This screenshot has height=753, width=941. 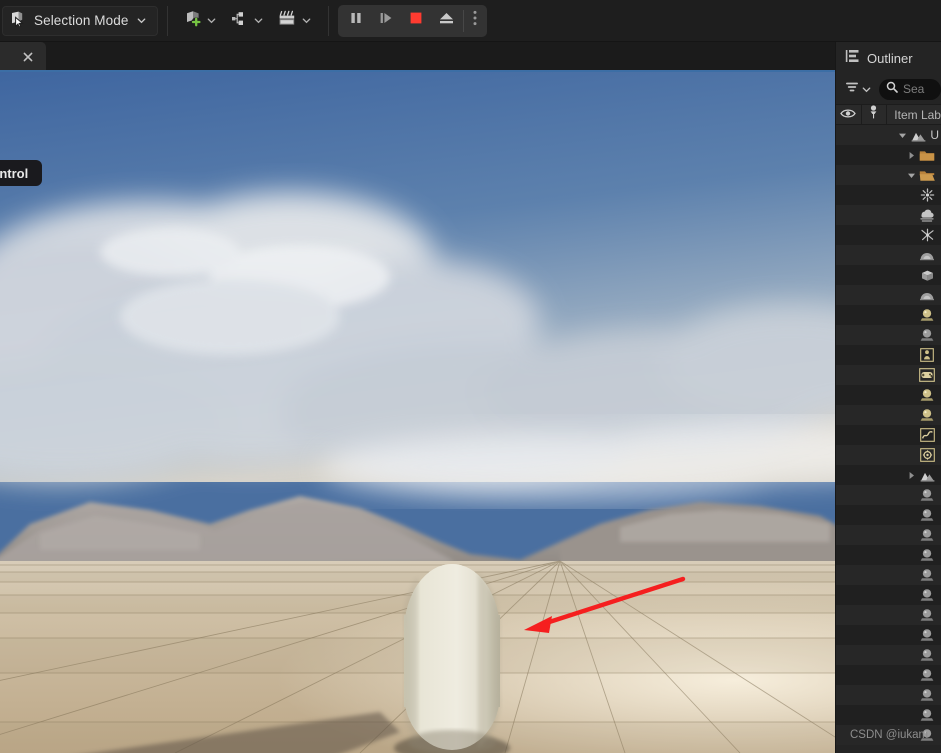 I want to click on sparkle-icon, so click(x=927, y=195).